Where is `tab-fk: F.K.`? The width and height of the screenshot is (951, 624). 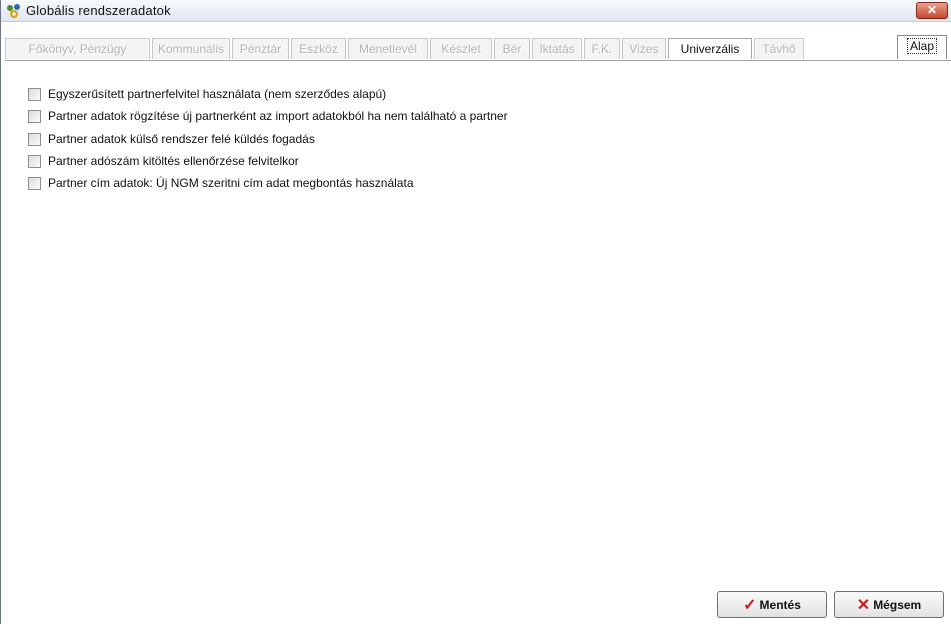 tab-fk: F.K. is located at coordinates (602, 48).